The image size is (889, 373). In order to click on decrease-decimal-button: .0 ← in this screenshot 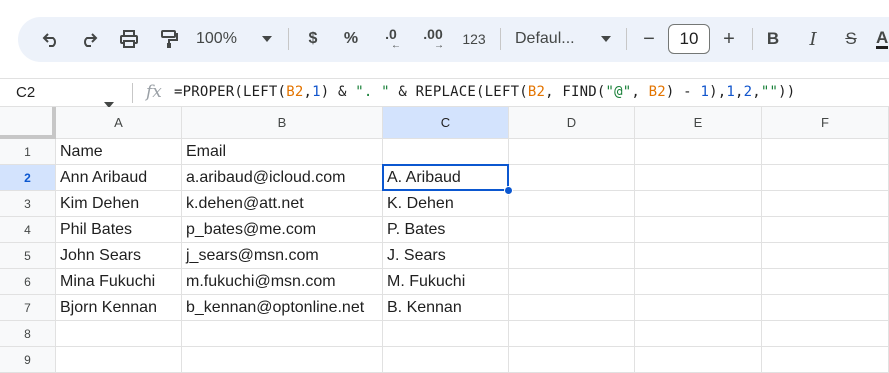, I will do `click(391, 39)`.